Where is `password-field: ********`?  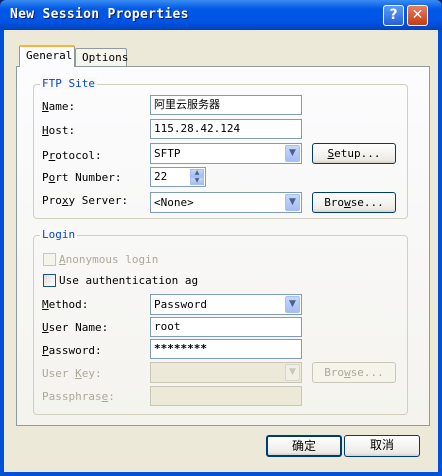
password-field: ******** is located at coordinates (226, 349).